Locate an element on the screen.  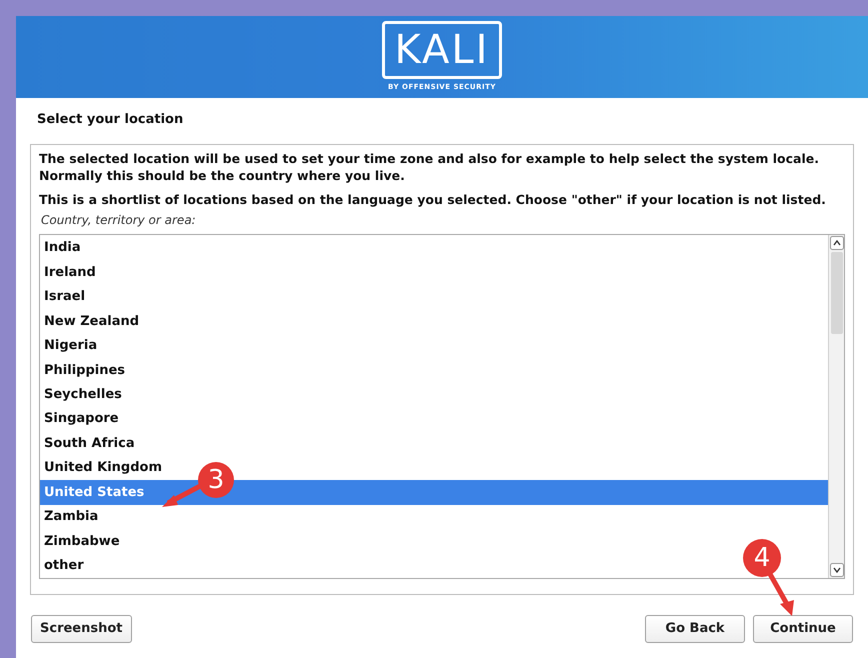
dialog-button: Screenshot is located at coordinates (81, 629).